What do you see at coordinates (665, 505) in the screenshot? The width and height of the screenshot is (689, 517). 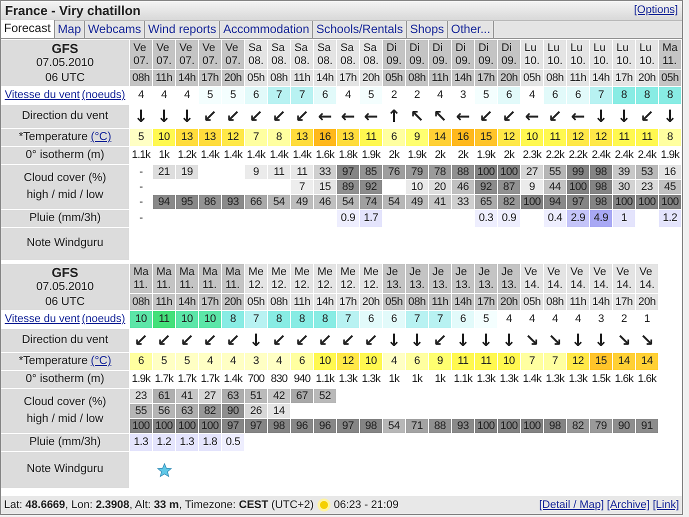 I see `footer-link: [Link]` at bounding box center [665, 505].